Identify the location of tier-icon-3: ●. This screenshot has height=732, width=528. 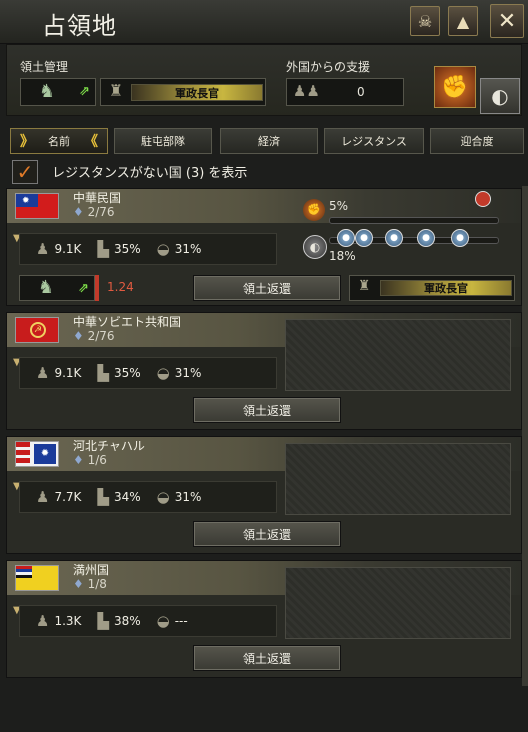
(394, 238).